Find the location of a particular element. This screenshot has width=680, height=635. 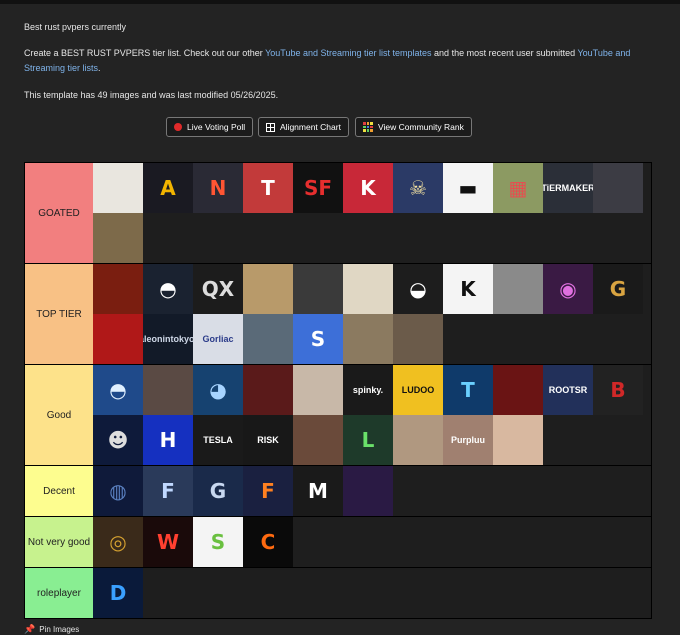

mask-photo is located at coordinates (318, 289).